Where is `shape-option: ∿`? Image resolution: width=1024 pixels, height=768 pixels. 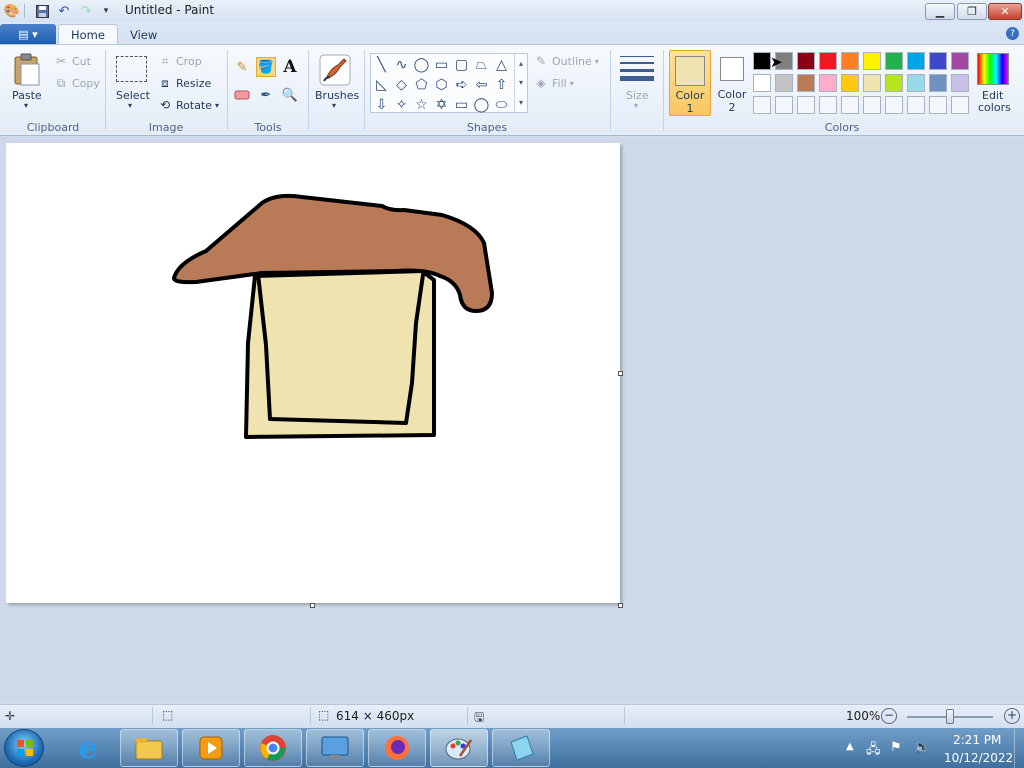 shape-option: ∿ is located at coordinates (401, 64).